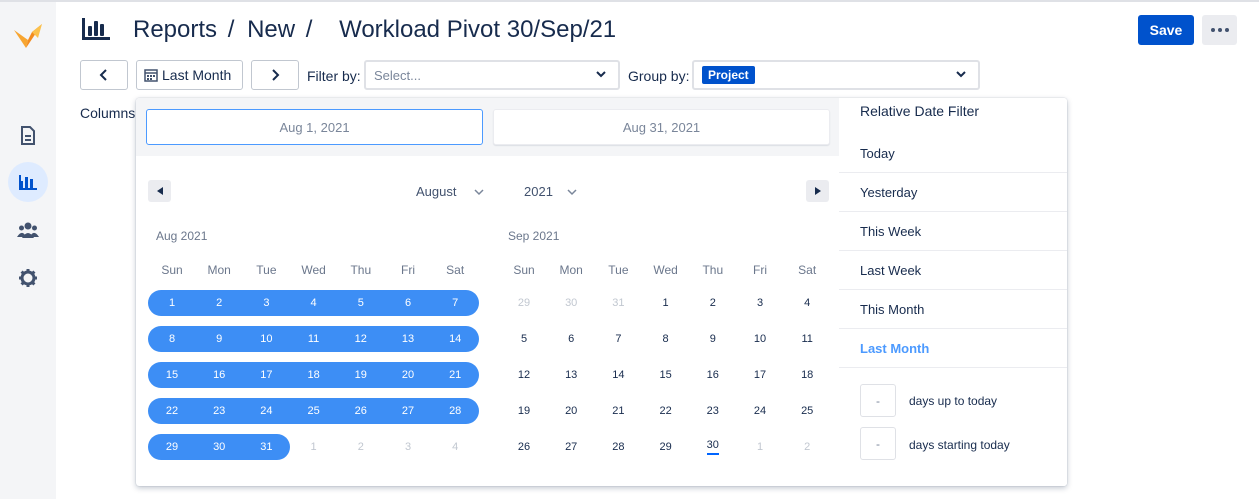 Image resolution: width=1259 pixels, height=499 pixels. I want to click on previous-month-button, so click(159, 191).